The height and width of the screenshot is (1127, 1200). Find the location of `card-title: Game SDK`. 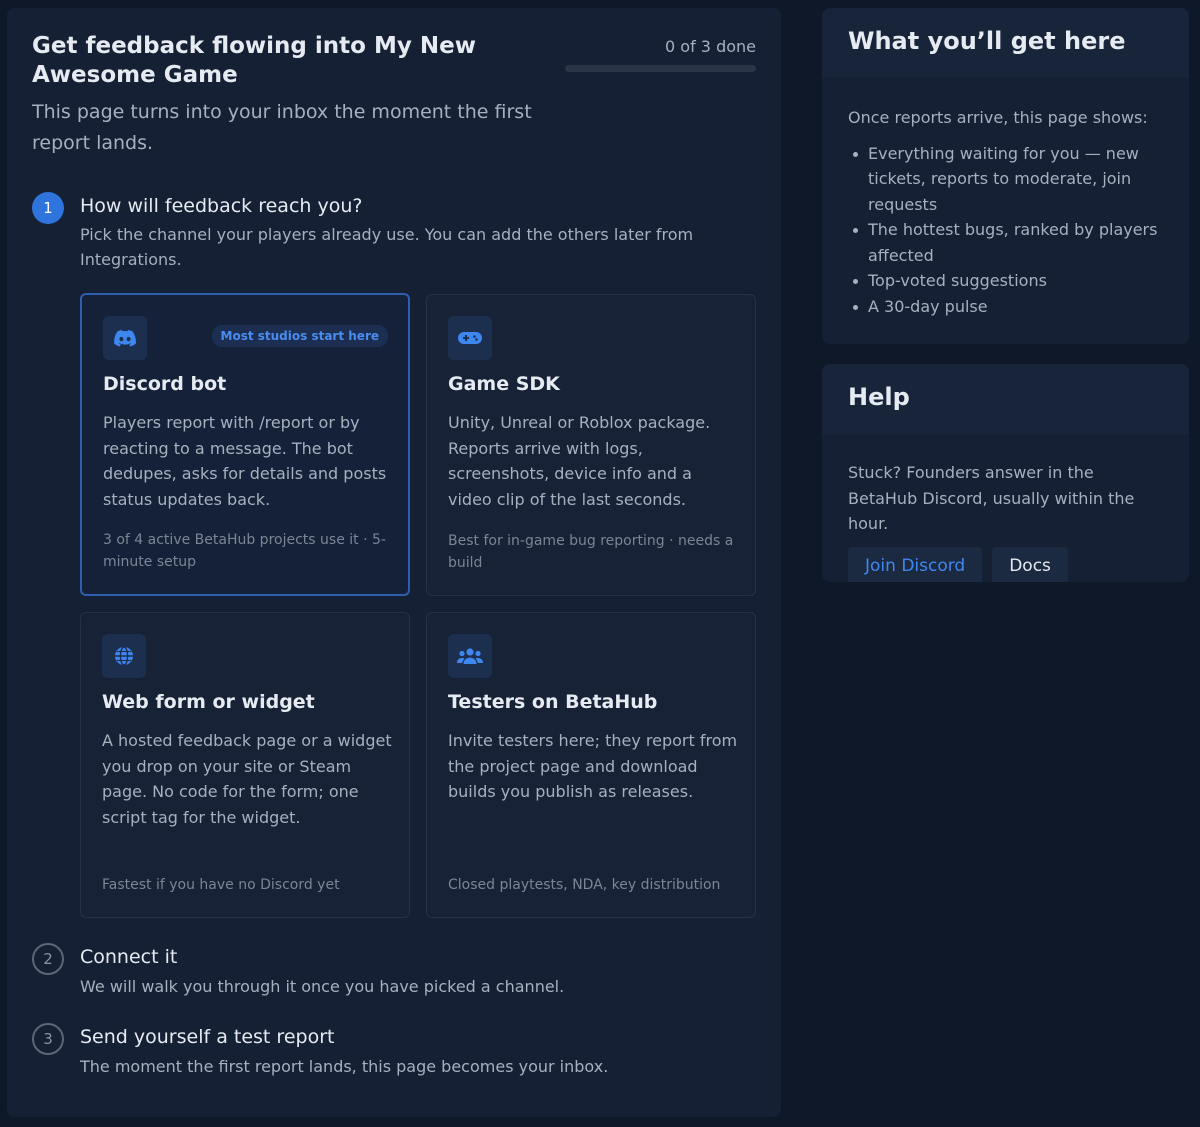

card-title: Game SDK is located at coordinates (504, 384).